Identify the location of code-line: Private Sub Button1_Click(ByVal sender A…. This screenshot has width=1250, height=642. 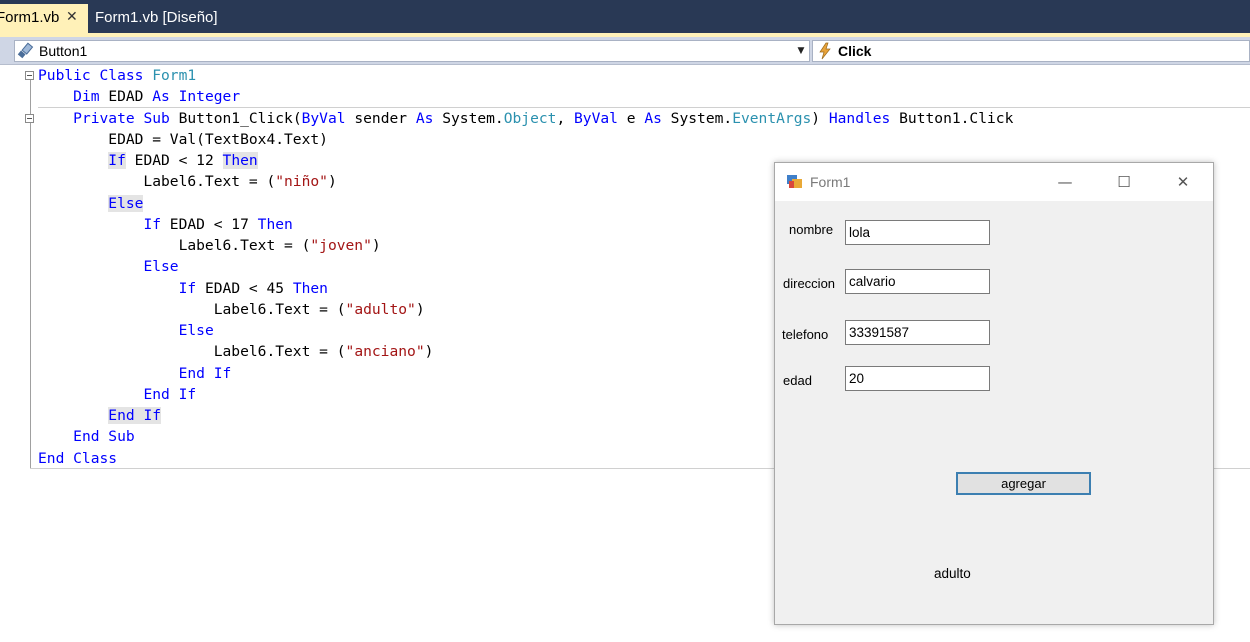
(525, 118).